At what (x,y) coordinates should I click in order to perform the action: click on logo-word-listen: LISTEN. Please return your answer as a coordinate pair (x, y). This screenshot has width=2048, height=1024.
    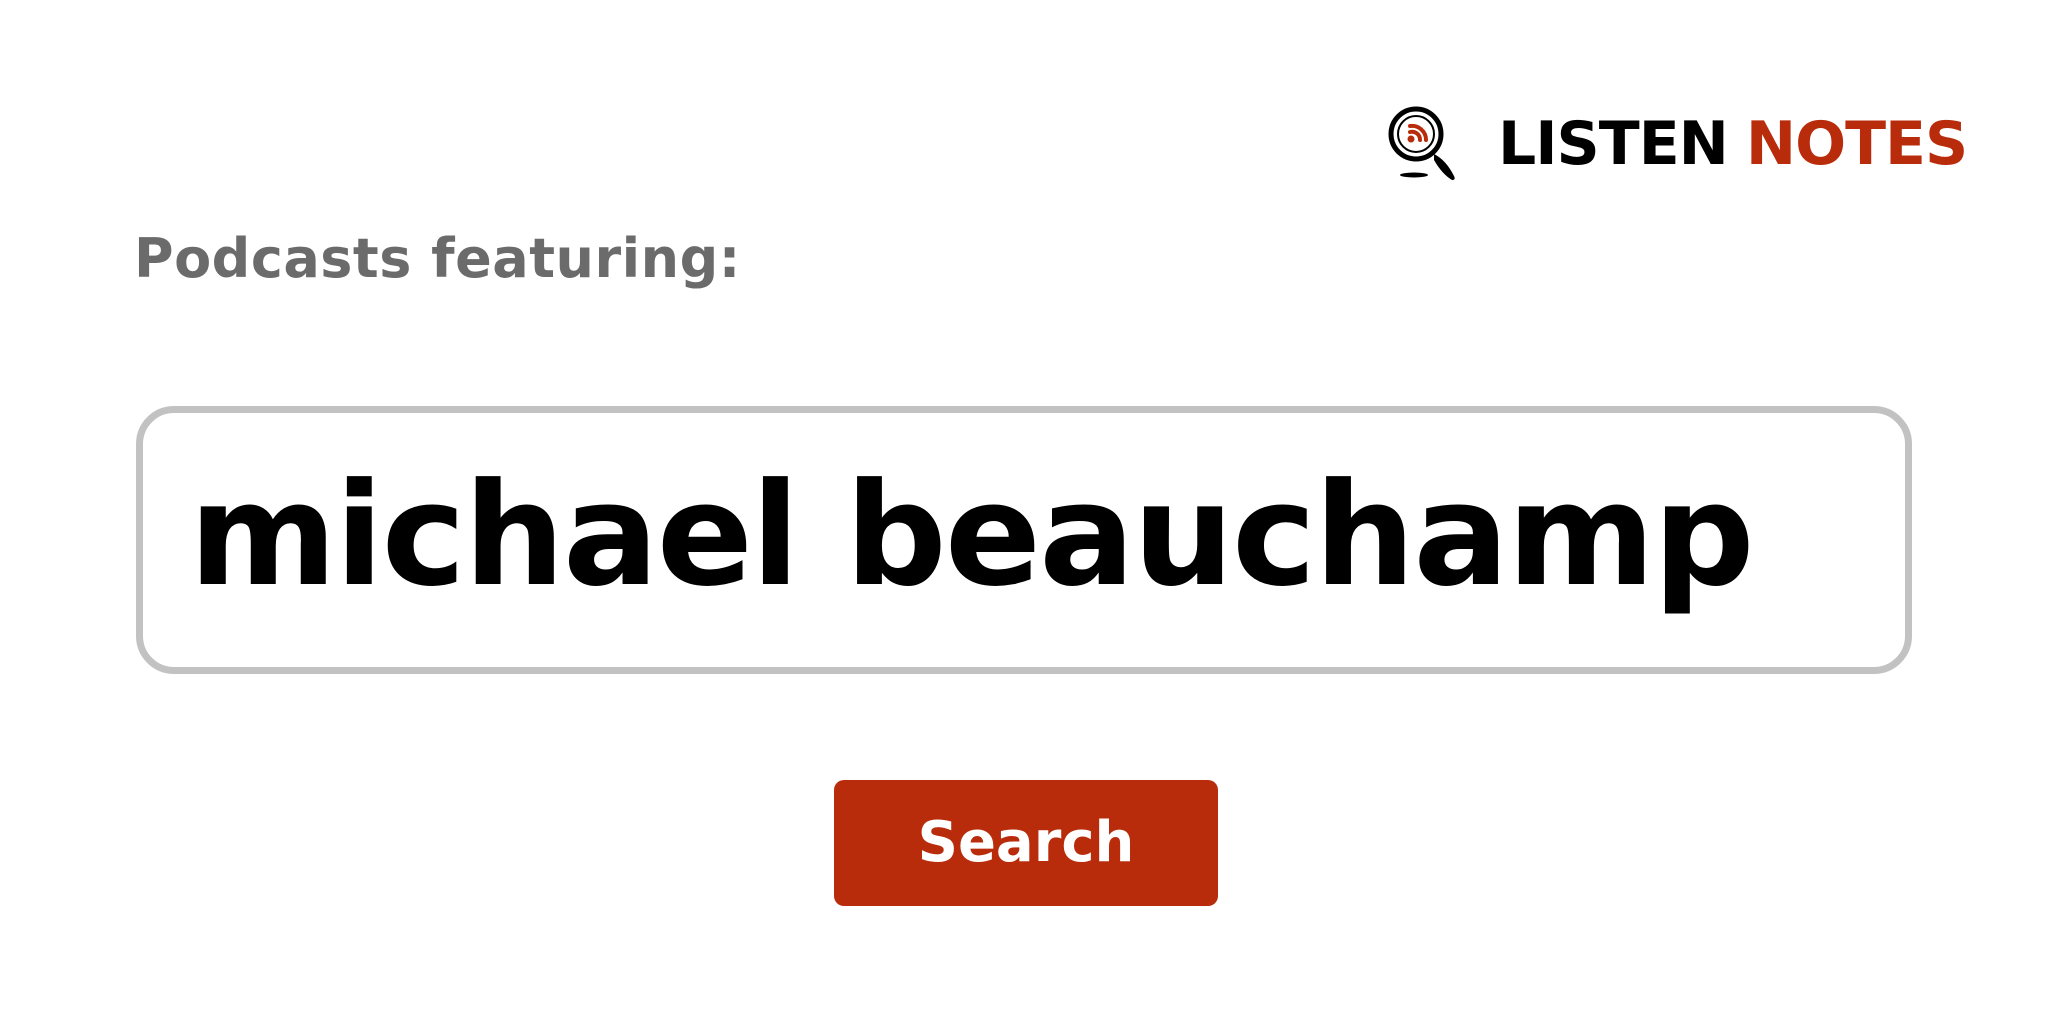
    Looking at the image, I should click on (1613, 144).